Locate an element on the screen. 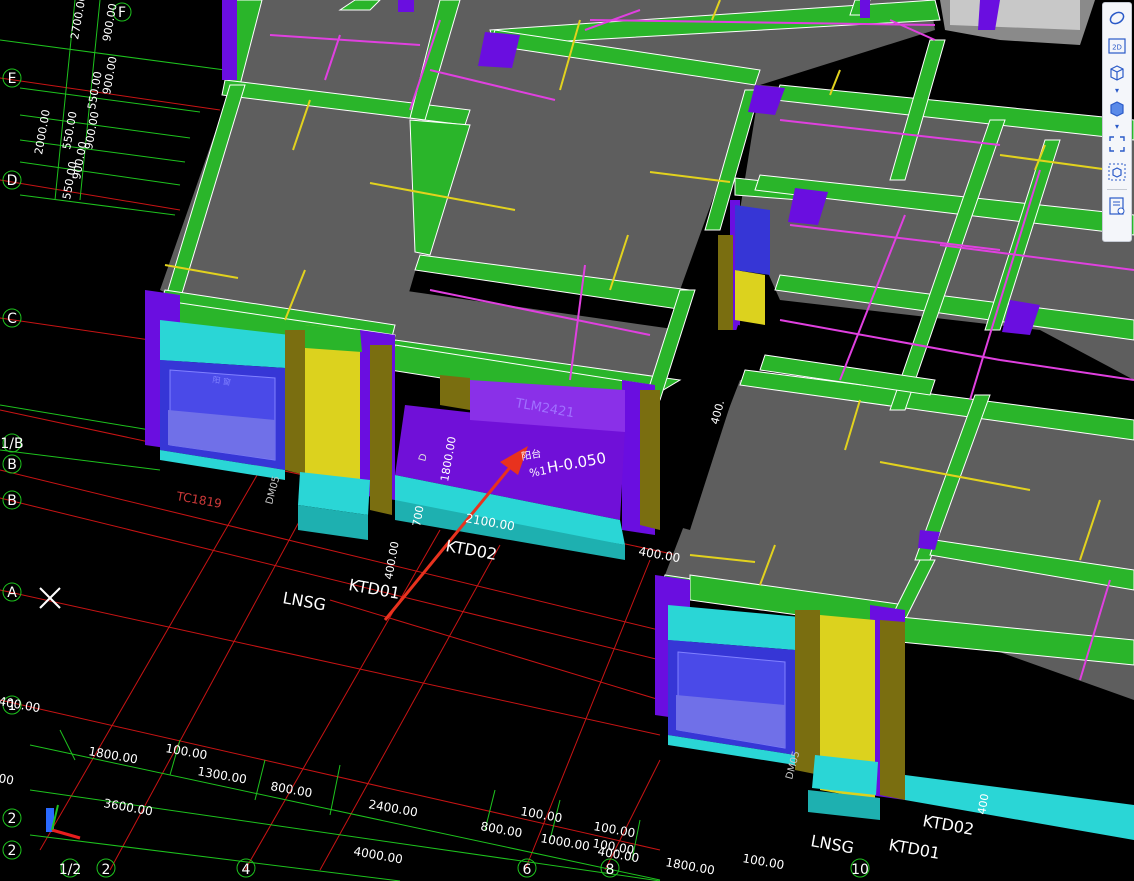  dimension-text: 1000.00 is located at coordinates (564, 842).